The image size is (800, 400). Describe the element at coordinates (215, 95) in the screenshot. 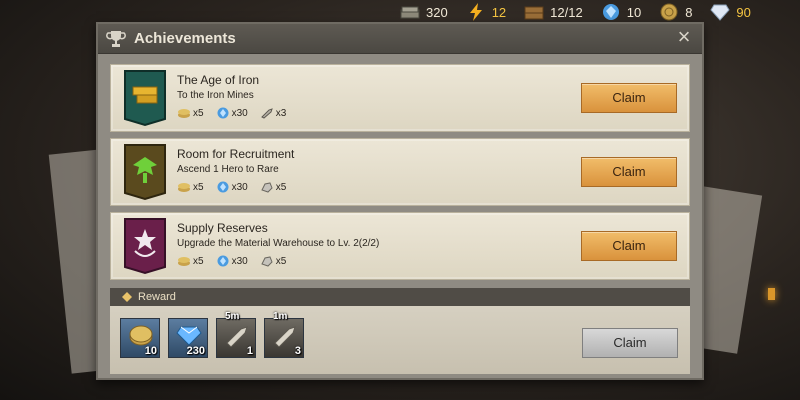

I see `achievement-description: To the Iron Mines` at that location.